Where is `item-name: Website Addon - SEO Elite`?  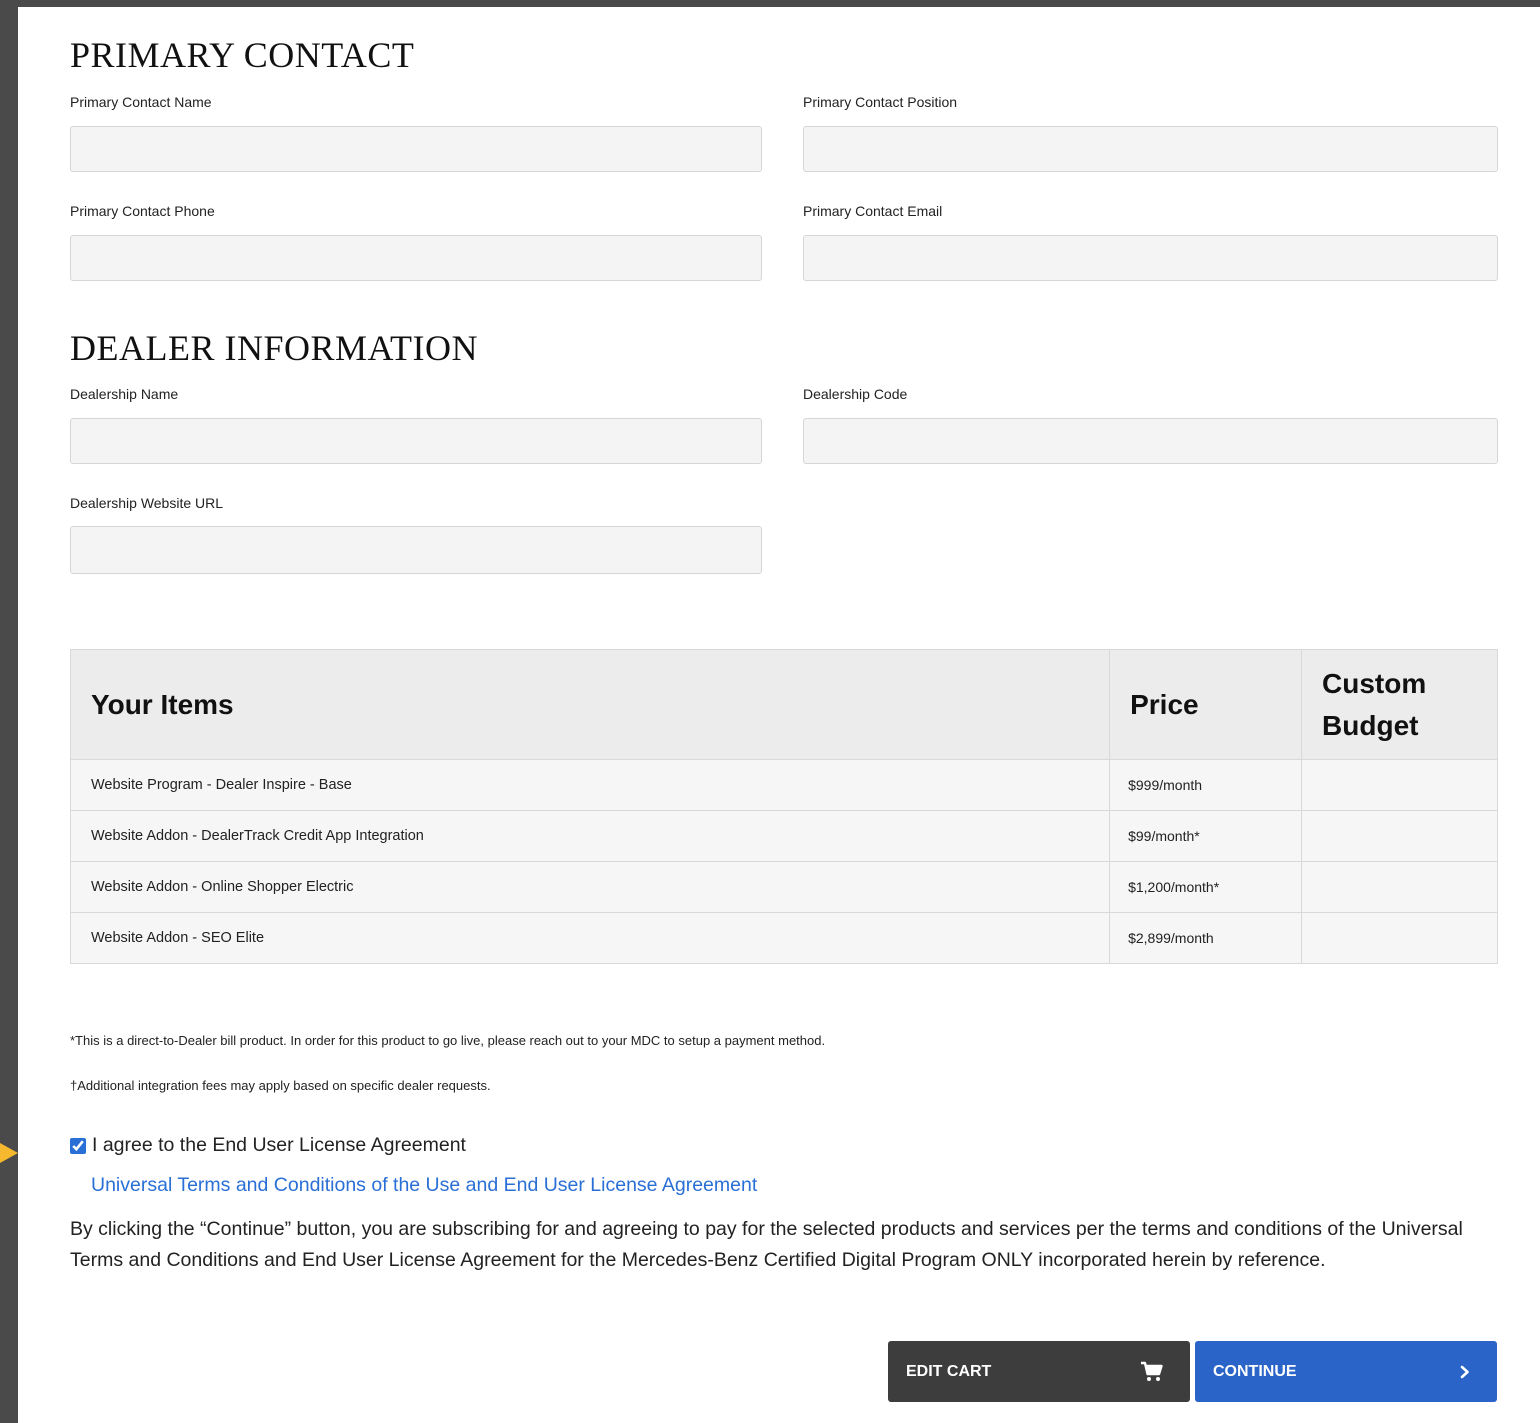 item-name: Website Addon - SEO Elite is located at coordinates (590, 938).